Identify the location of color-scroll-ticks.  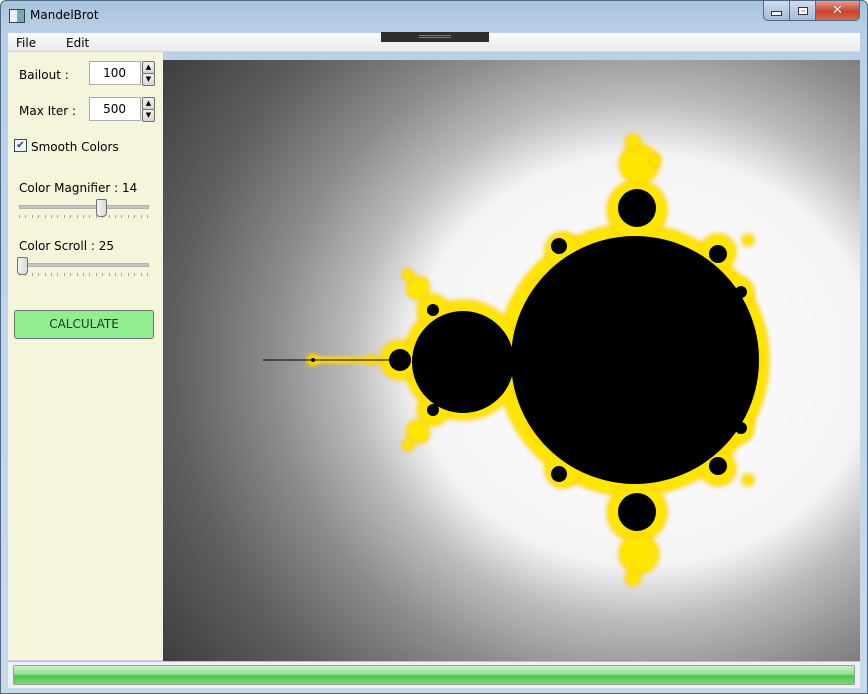
(84, 274).